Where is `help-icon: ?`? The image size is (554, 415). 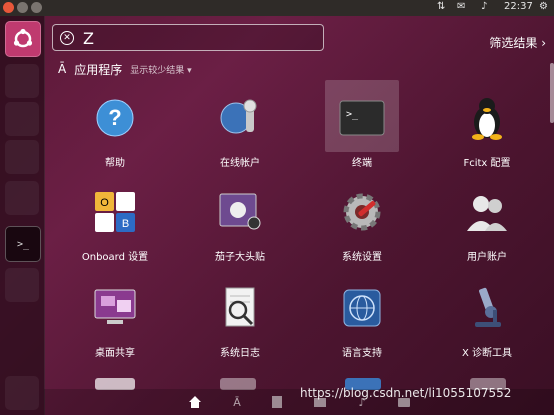
help-icon: ? is located at coordinates (115, 118).